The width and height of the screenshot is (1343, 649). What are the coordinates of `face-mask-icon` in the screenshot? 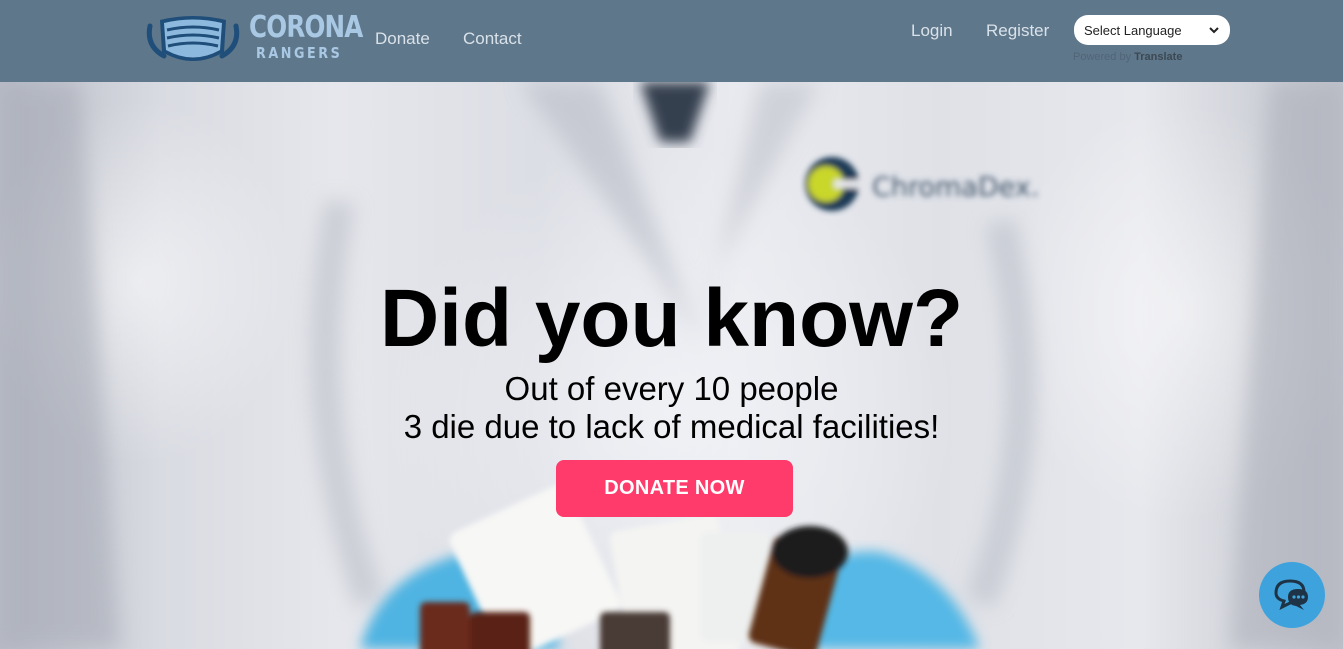 It's located at (193, 38).